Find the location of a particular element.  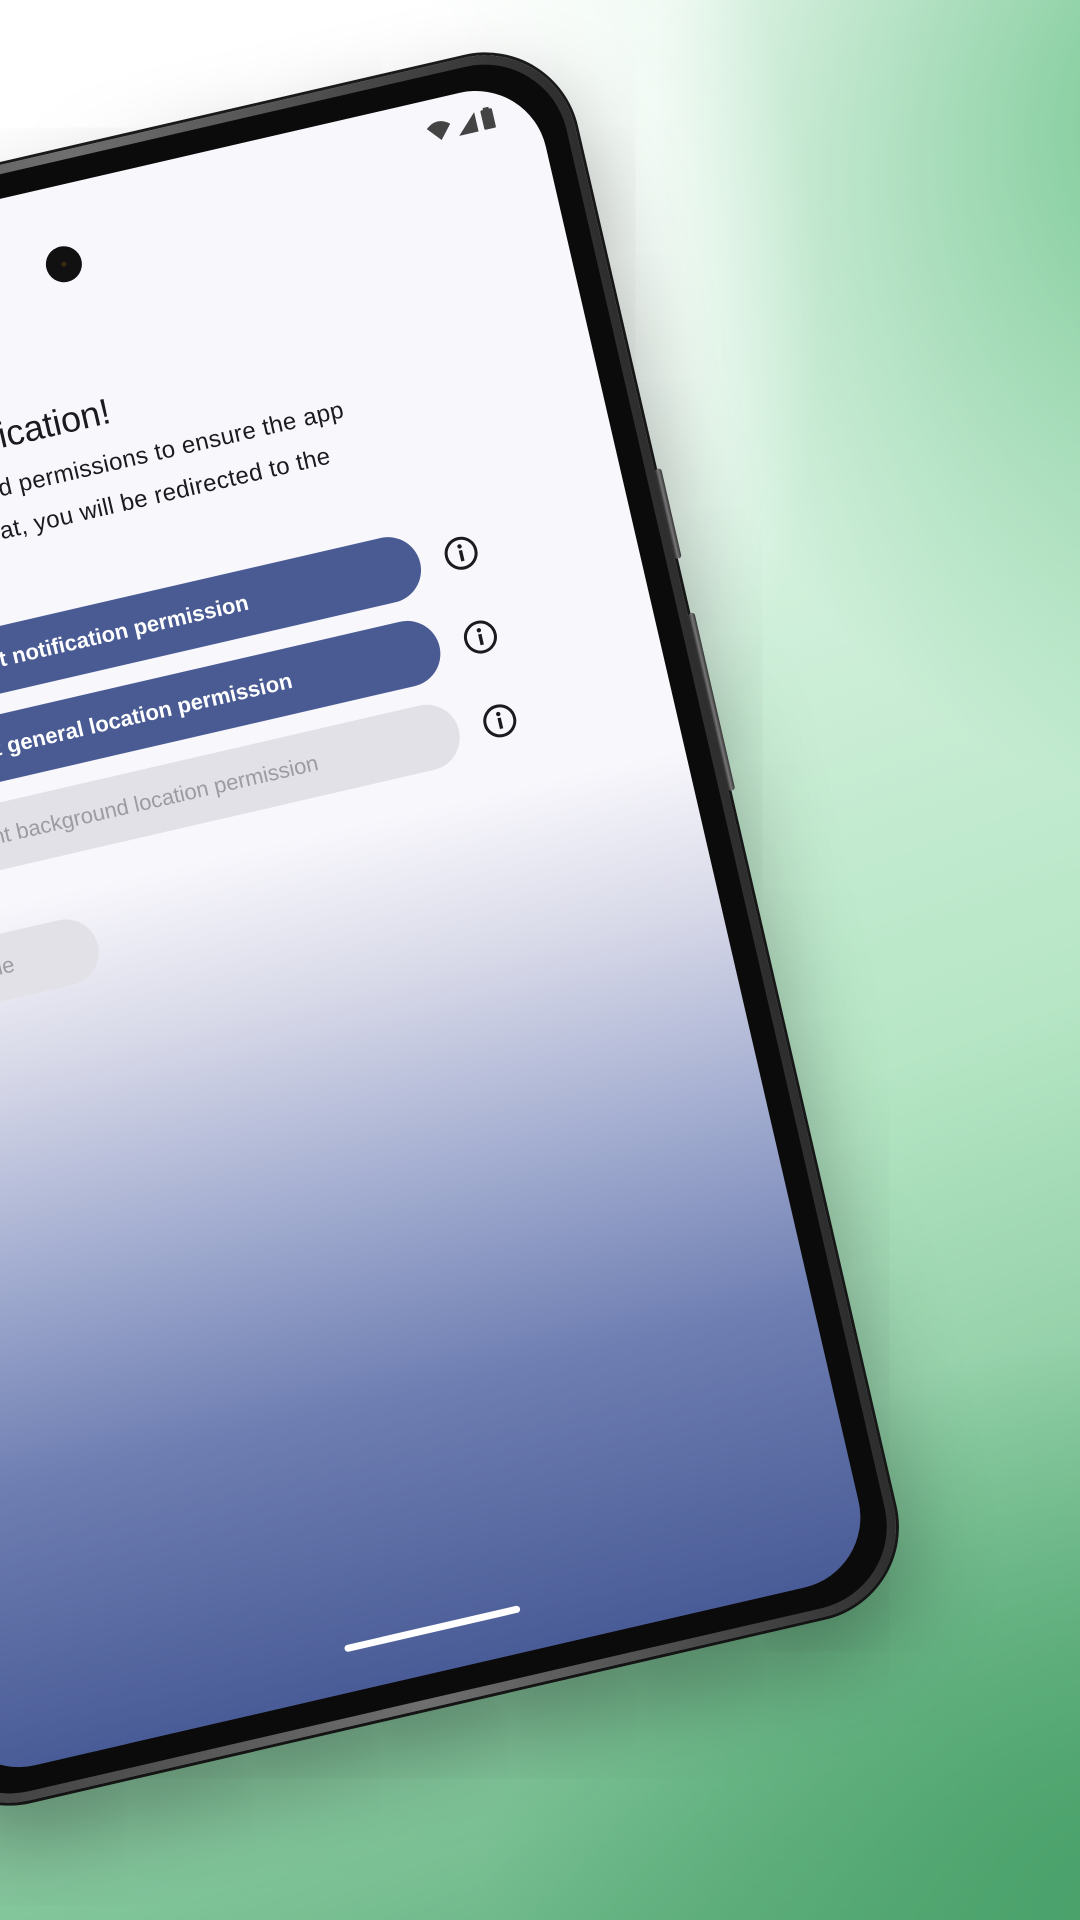

continue-button: Continue is located at coordinates (53, 974).